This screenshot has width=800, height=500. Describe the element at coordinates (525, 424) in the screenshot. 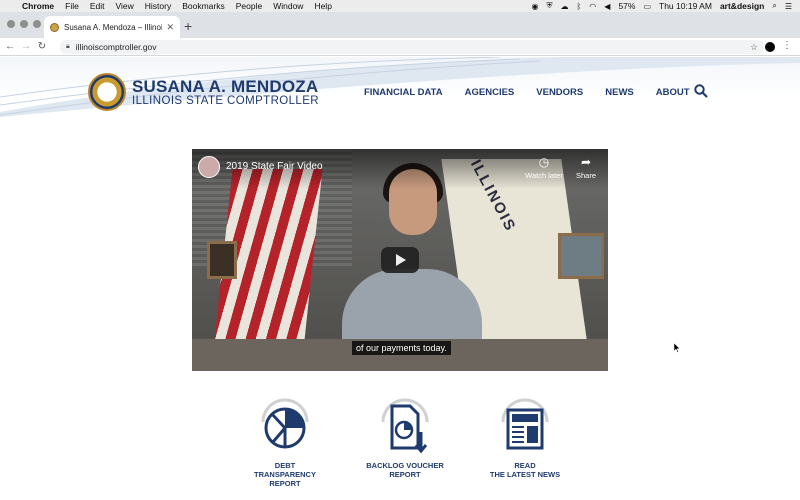

I see `newspaper-icon` at that location.